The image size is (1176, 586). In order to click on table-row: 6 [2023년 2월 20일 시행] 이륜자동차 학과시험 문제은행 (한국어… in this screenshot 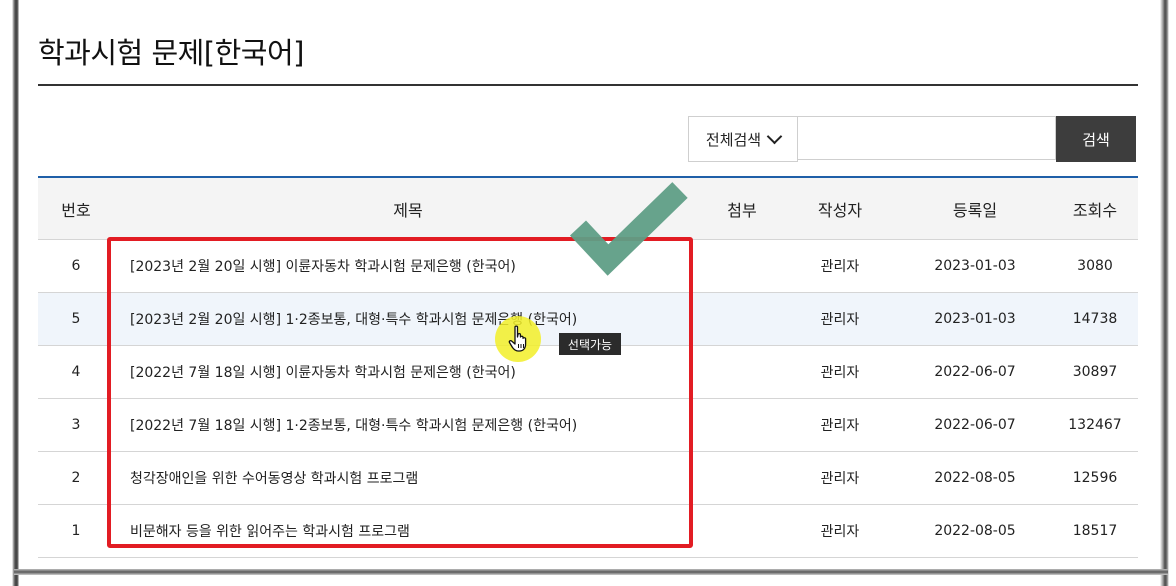, I will do `click(588, 266)`.